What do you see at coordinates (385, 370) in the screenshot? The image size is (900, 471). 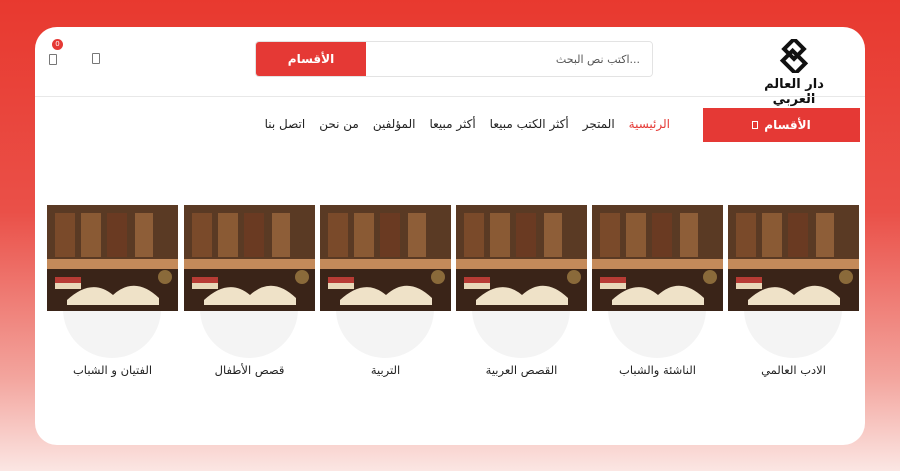 I see `category-label: التربية` at bounding box center [385, 370].